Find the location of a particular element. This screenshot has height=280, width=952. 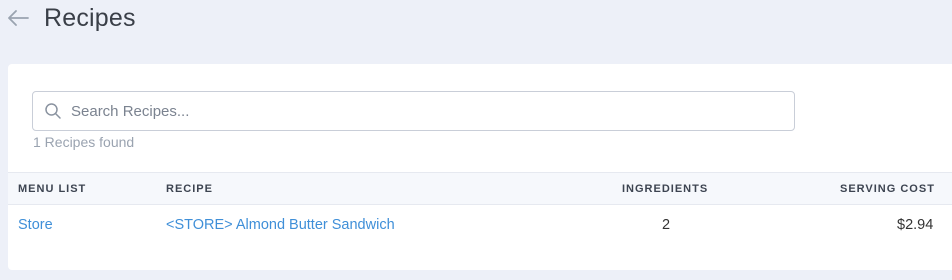

menu-list-link: Store is located at coordinates (35, 225).